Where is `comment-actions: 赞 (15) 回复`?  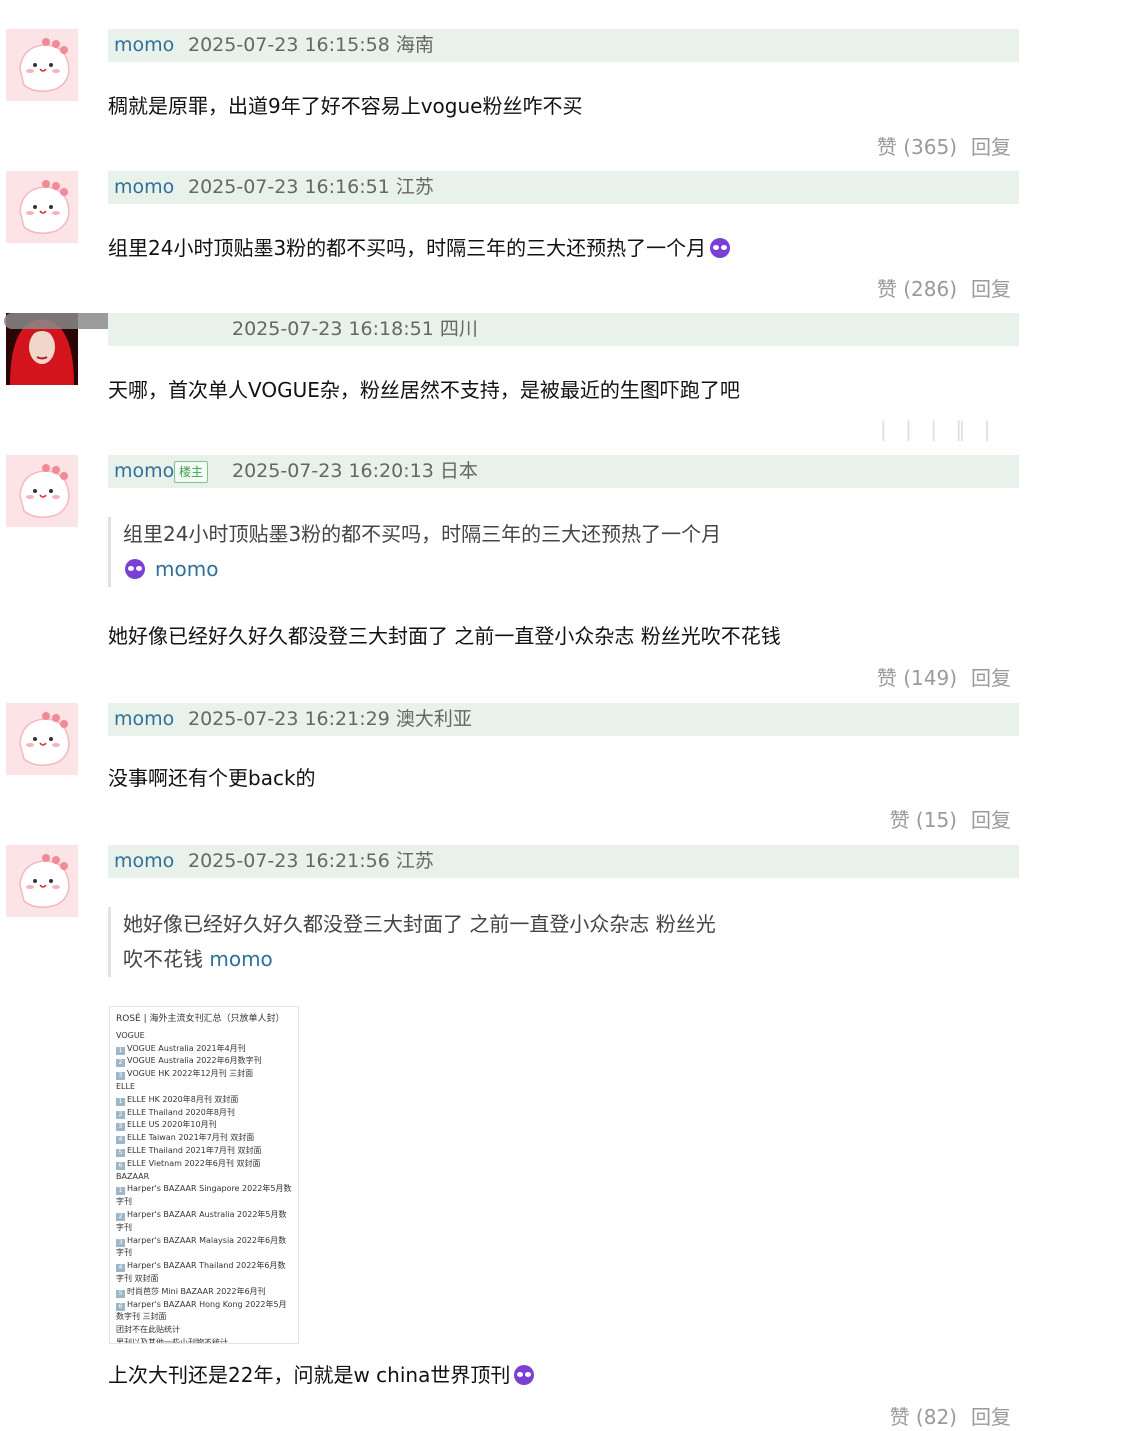
comment-actions: 赞 (15) 回复 is located at coordinates (950, 818).